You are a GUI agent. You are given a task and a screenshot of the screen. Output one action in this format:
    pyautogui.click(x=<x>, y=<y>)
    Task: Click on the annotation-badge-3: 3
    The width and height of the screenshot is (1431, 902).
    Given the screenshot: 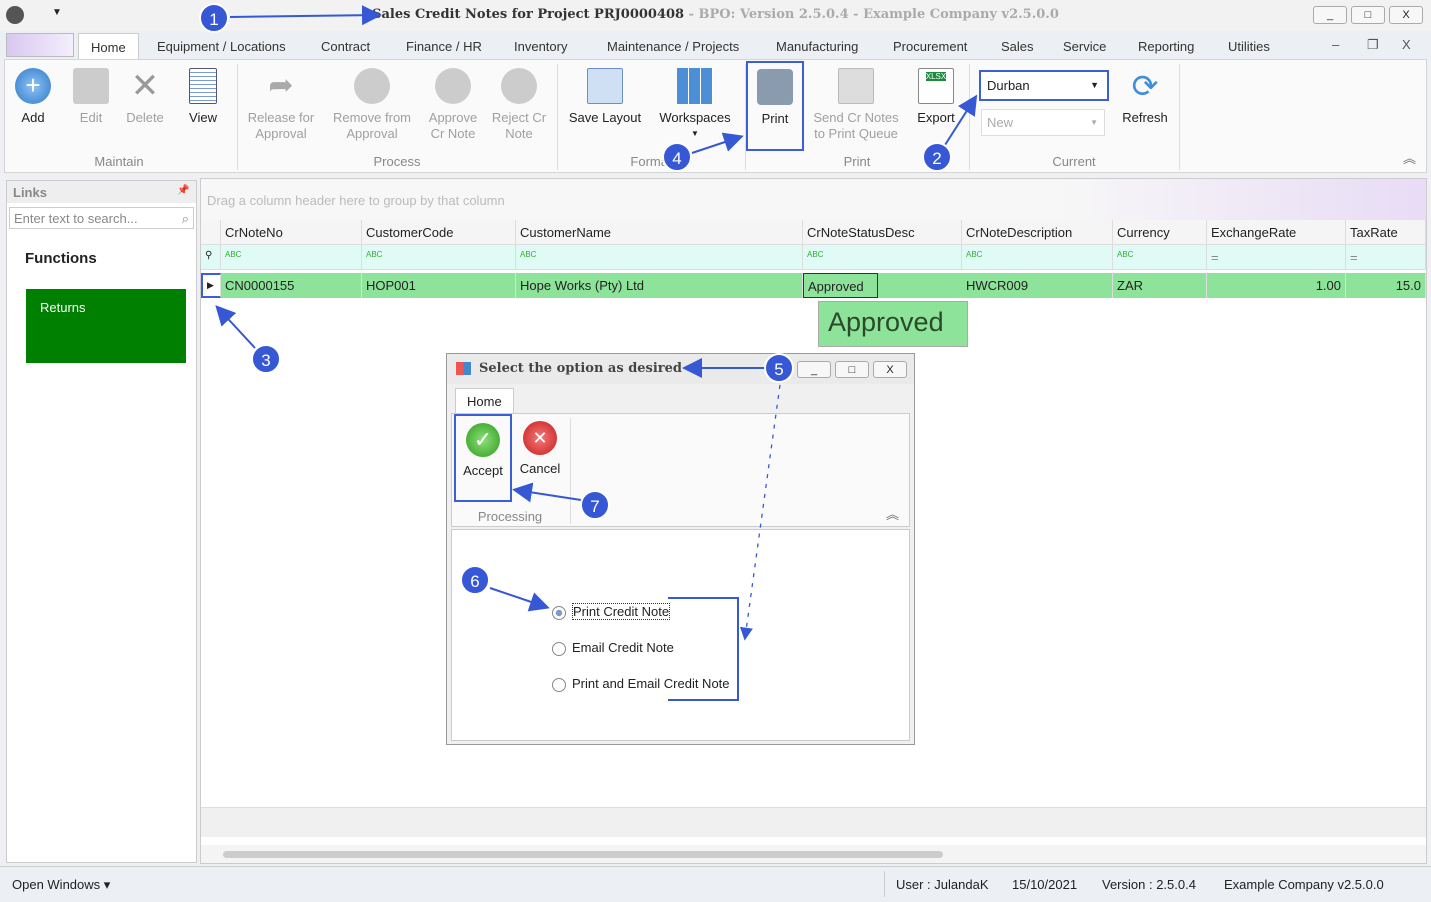 What is the action you would take?
    pyautogui.click(x=266, y=359)
    